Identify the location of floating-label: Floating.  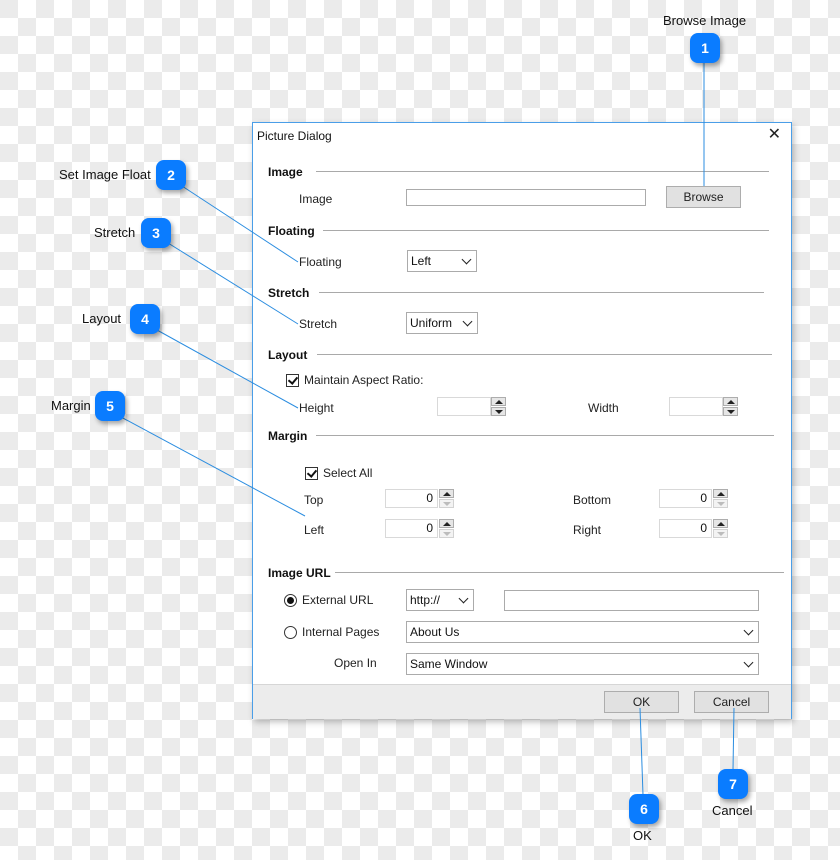
(320, 262).